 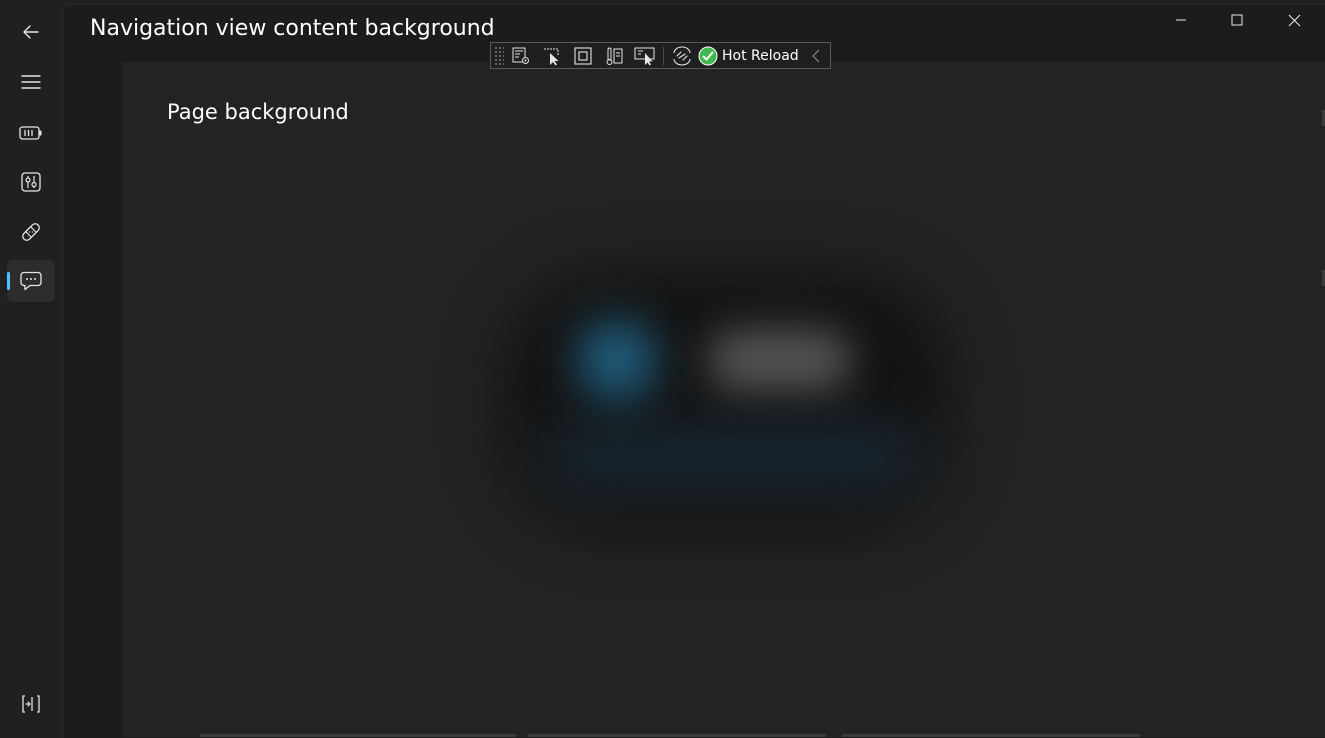 I want to click on track-focus-icon, so click(x=614, y=56).